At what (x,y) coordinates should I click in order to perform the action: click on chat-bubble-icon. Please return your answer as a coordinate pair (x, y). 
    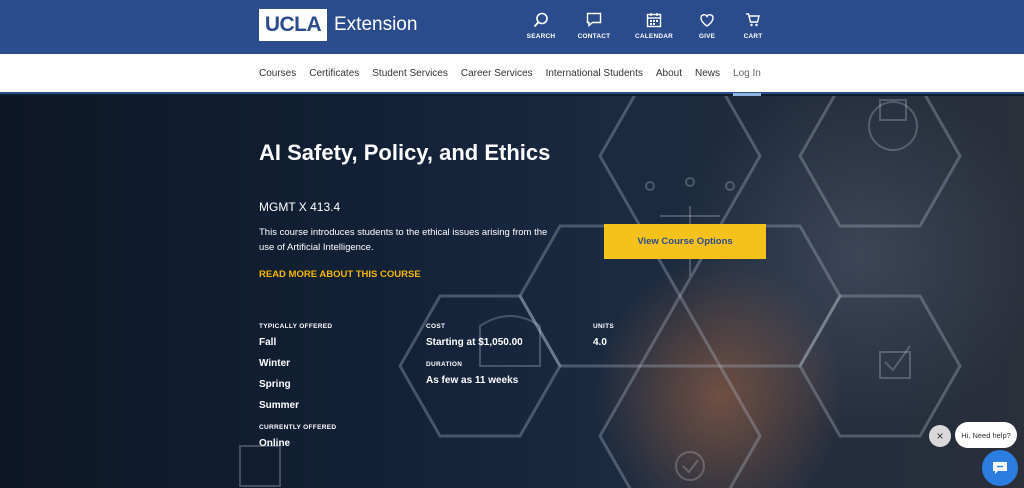
    Looking at the image, I should click on (1000, 468).